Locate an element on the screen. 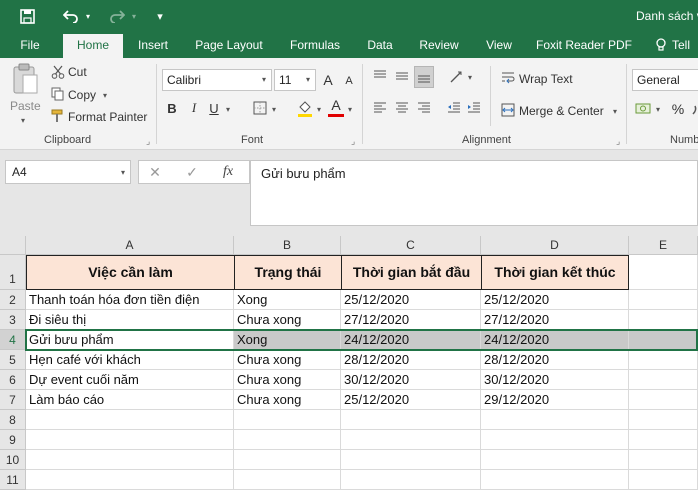  cut-icon is located at coordinates (58, 72).